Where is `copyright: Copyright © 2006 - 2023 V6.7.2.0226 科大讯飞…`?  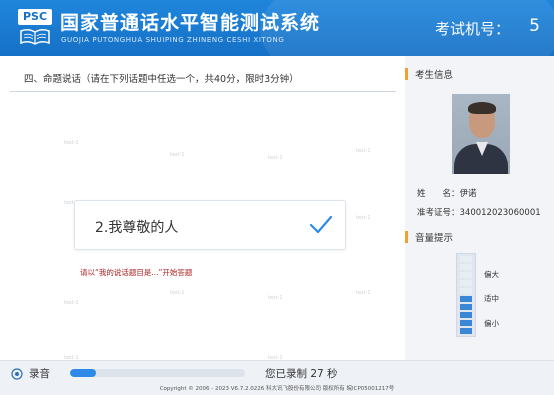 copyright: Copyright © 2006 - 2023 V6.7.2.0226 科大讯飞… is located at coordinates (277, 389).